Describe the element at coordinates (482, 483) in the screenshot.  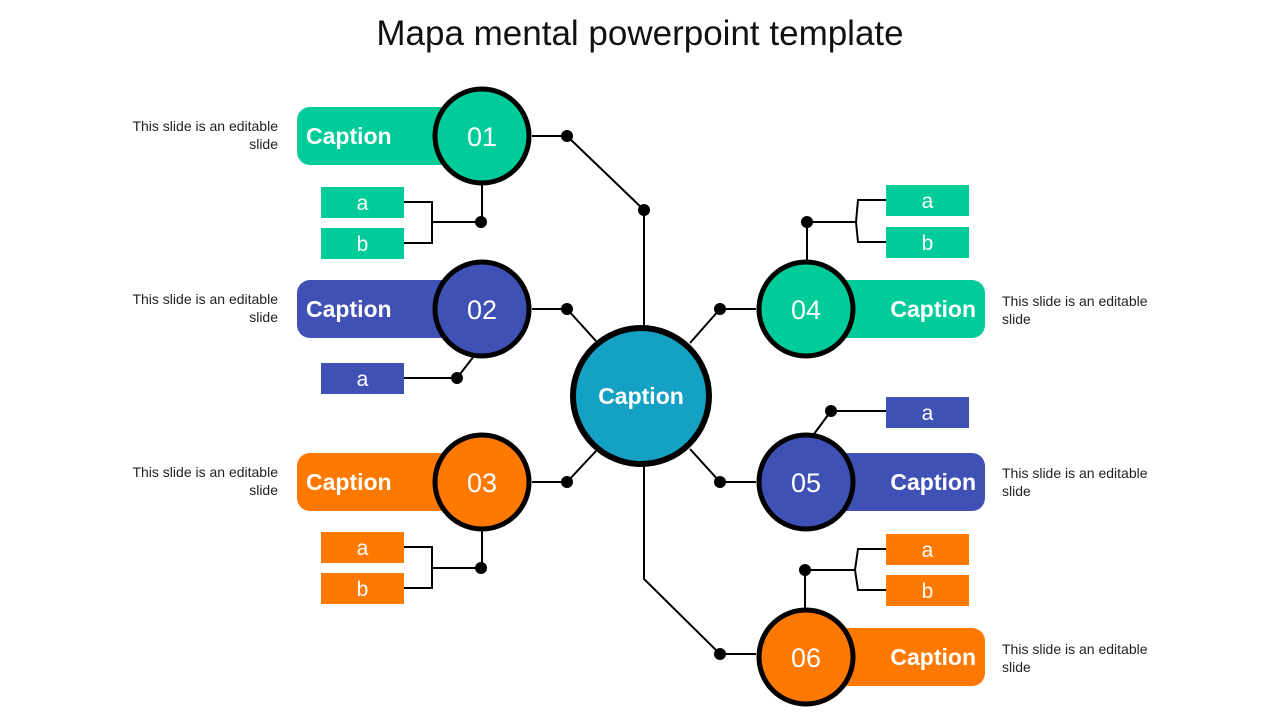
I see `node-number: 03` at that location.